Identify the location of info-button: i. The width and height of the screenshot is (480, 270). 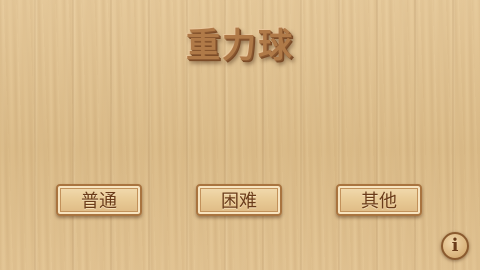
(455, 246).